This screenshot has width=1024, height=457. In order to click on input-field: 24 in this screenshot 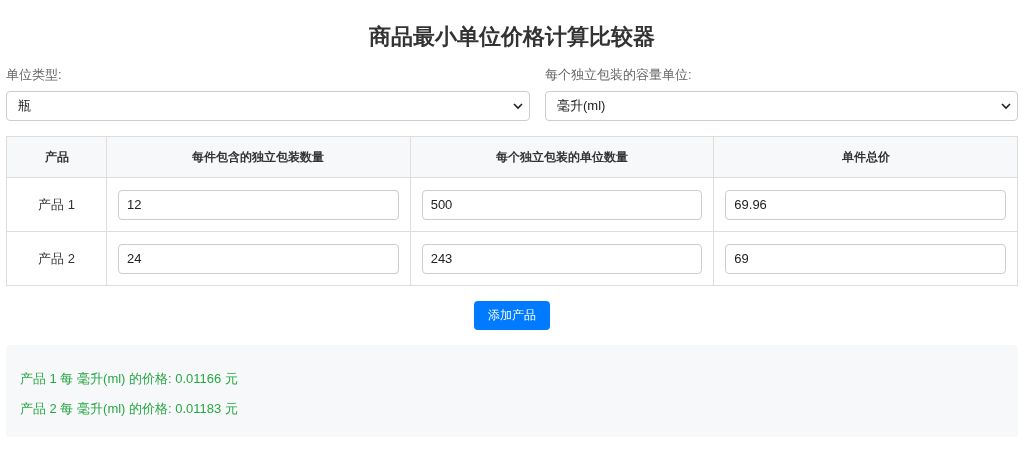, I will do `click(258, 258)`.